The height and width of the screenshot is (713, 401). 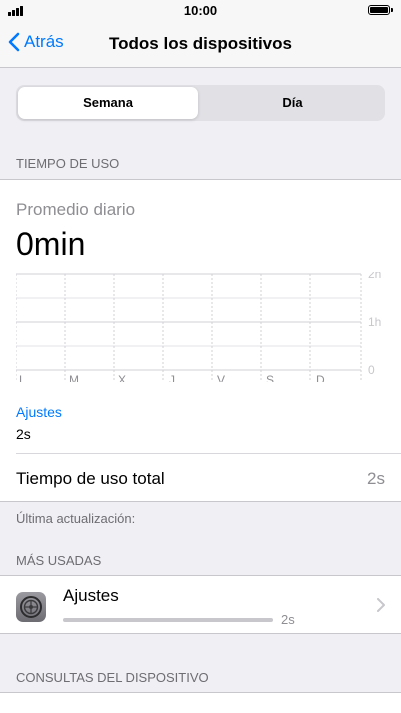 What do you see at coordinates (51, 244) in the screenshot?
I see `daily-average-value: 0min` at bounding box center [51, 244].